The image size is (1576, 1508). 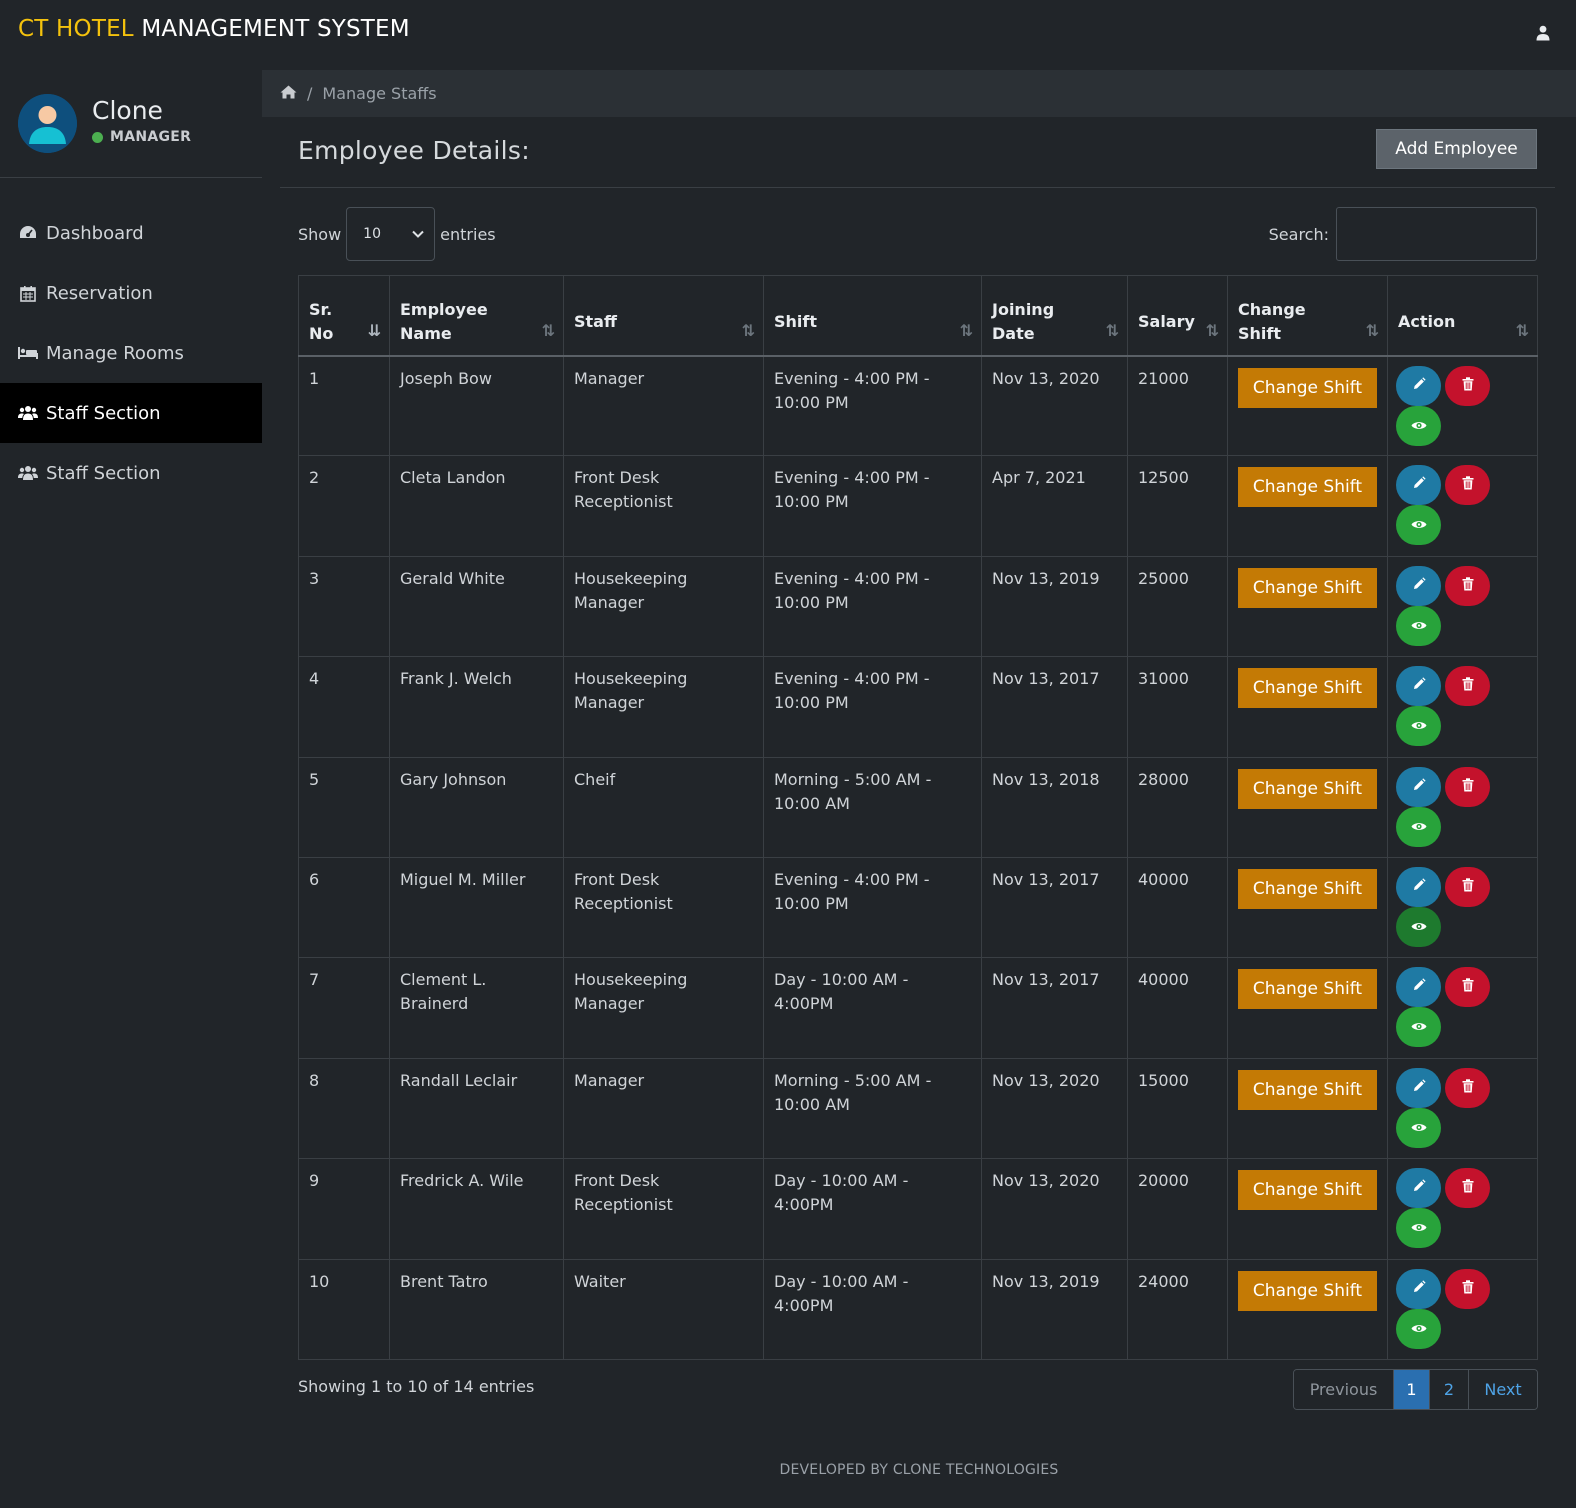 I want to click on sr-no-cell: 5, so click(x=344, y=807).